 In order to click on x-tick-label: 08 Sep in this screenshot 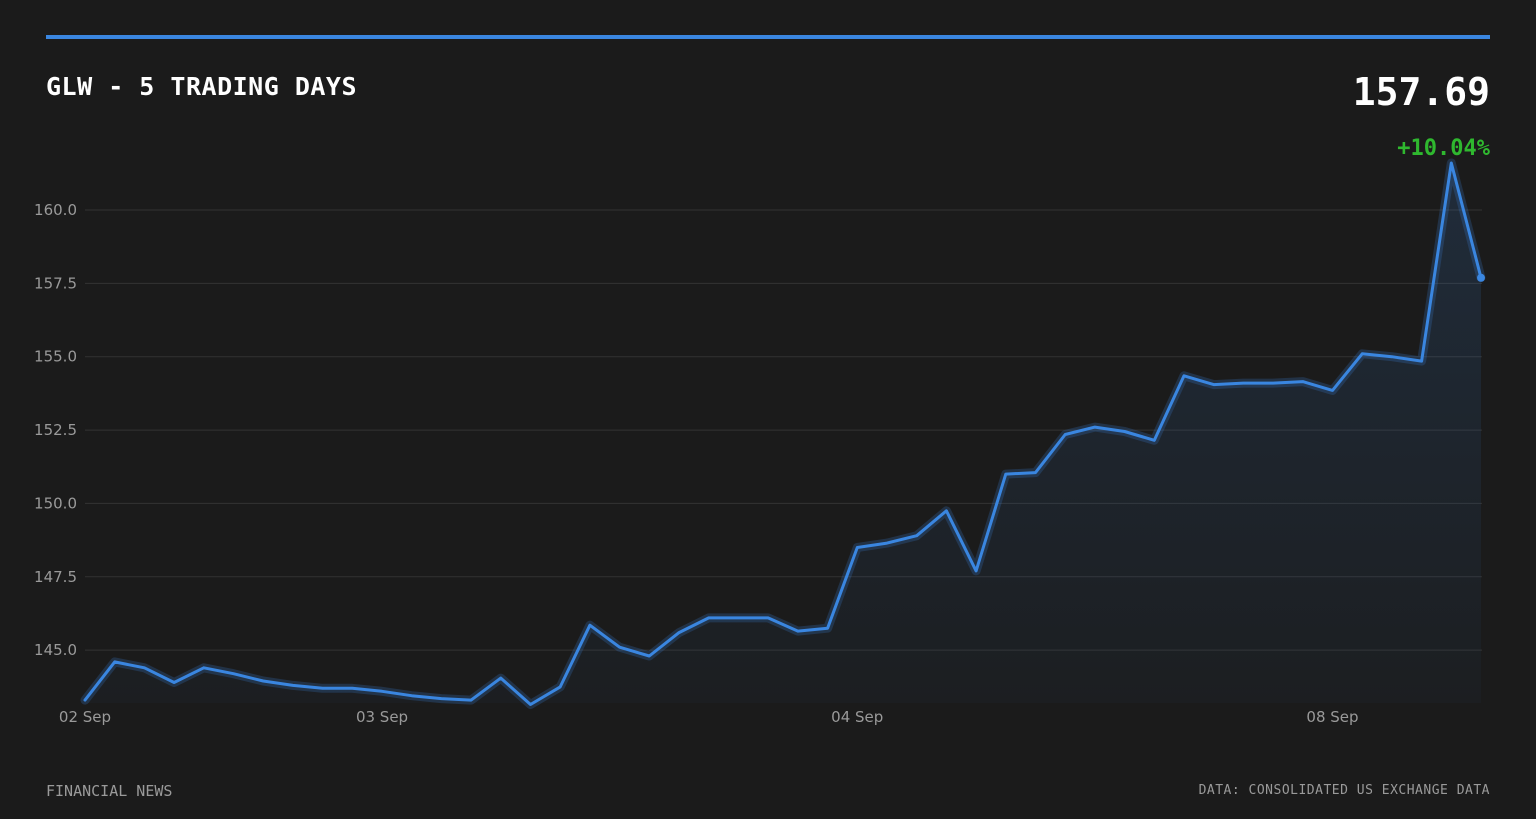, I will do `click(1332, 717)`.